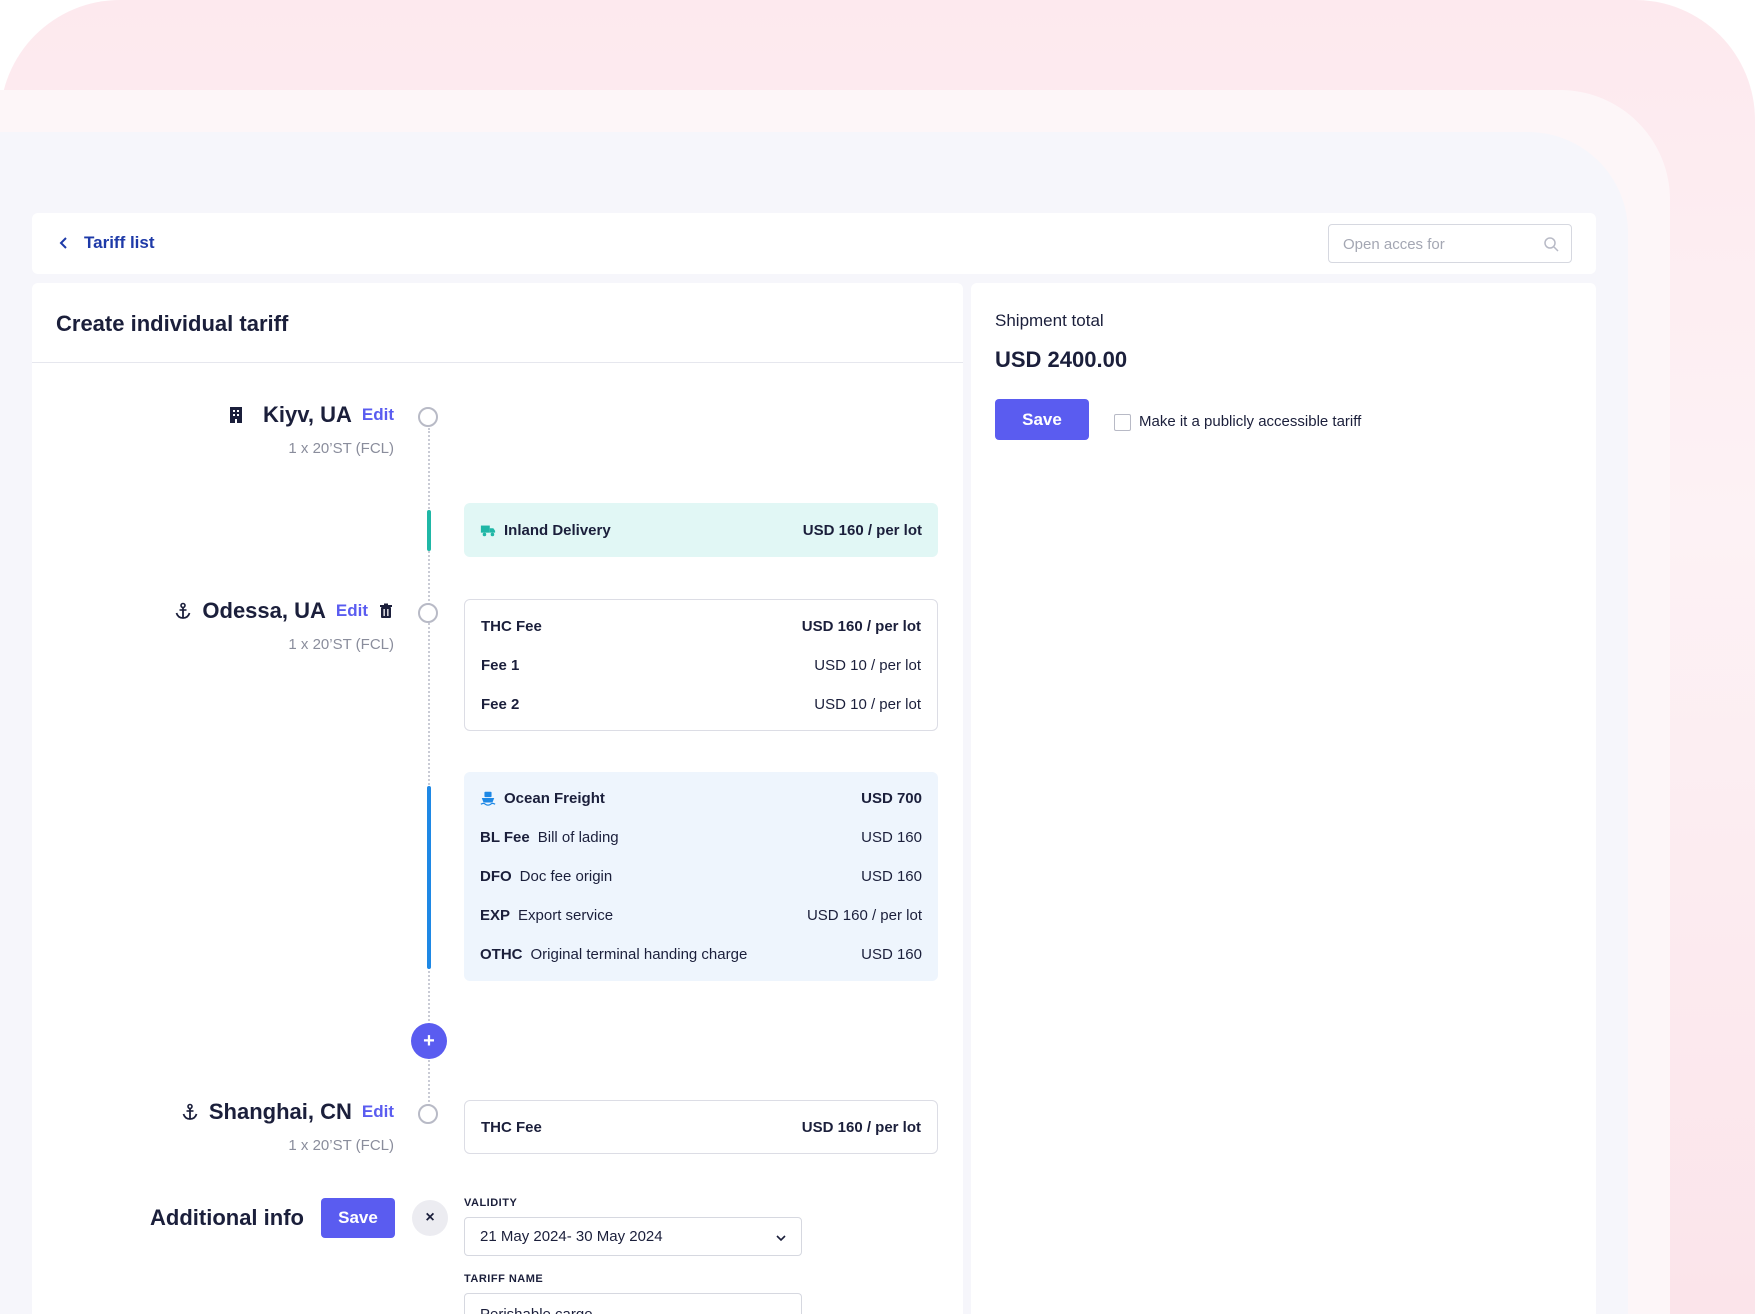  I want to click on fee-code: OTHC, so click(501, 954).